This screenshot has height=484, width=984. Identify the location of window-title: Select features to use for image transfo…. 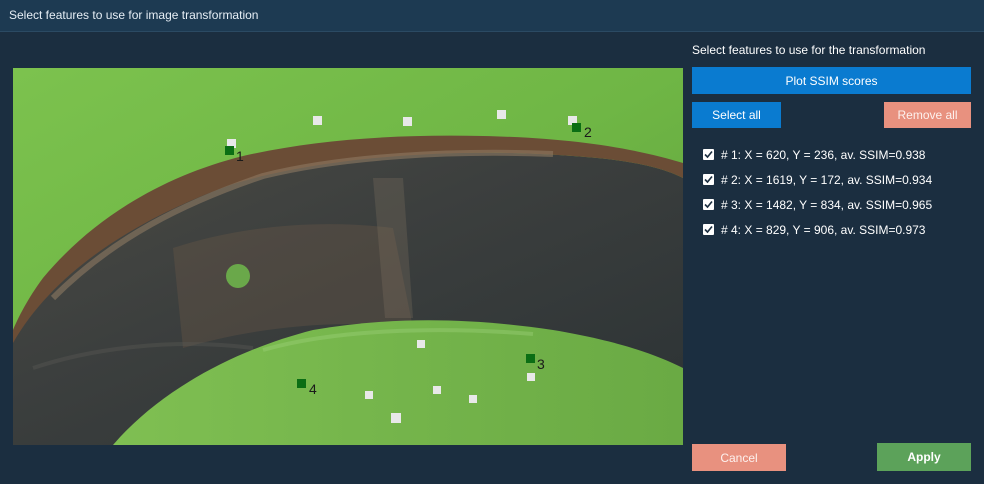
(134, 15).